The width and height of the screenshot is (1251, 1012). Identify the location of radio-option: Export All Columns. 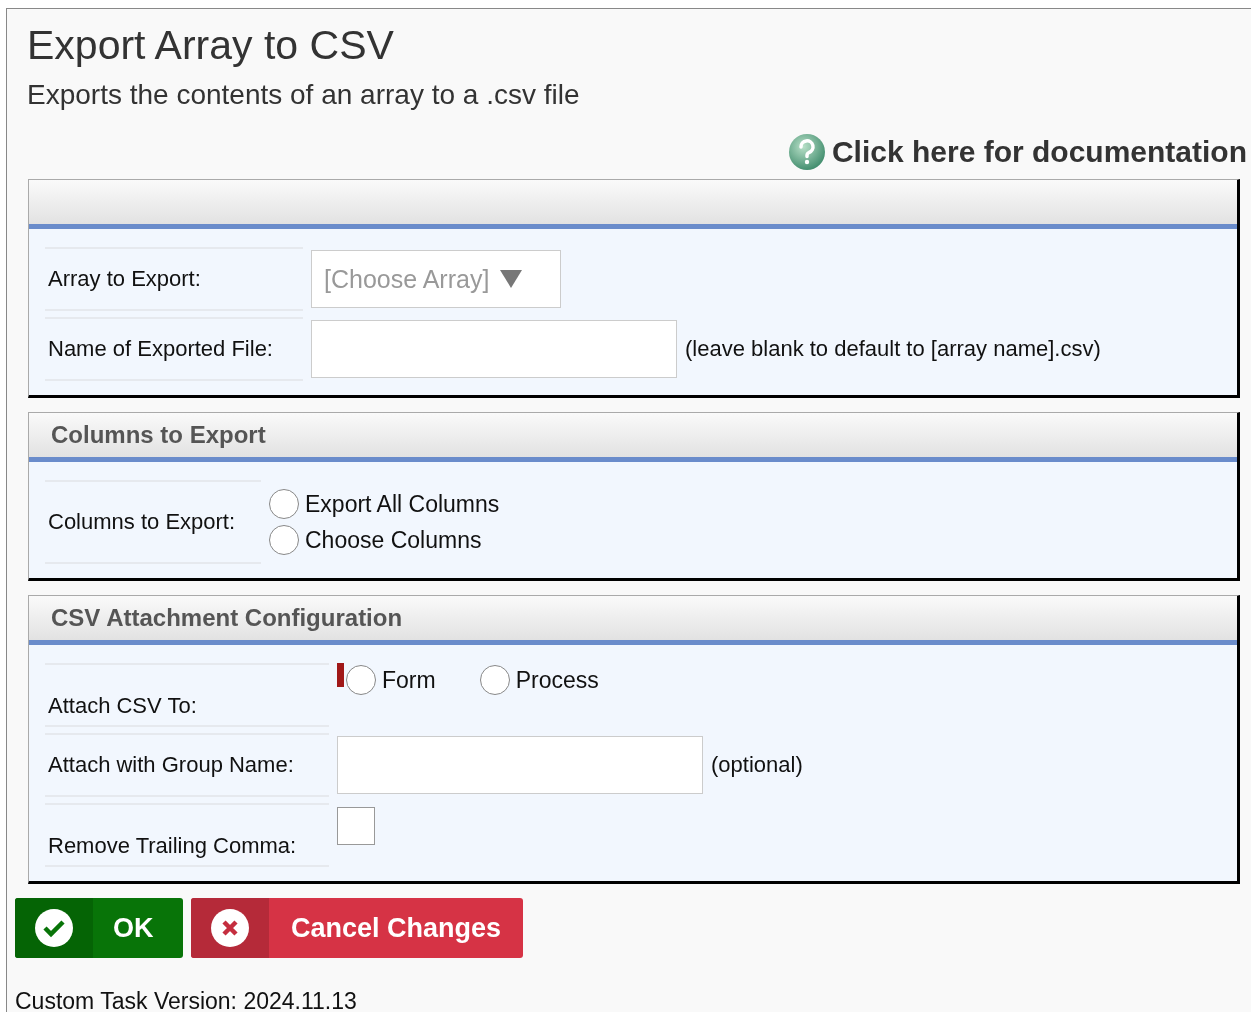
(384, 504).